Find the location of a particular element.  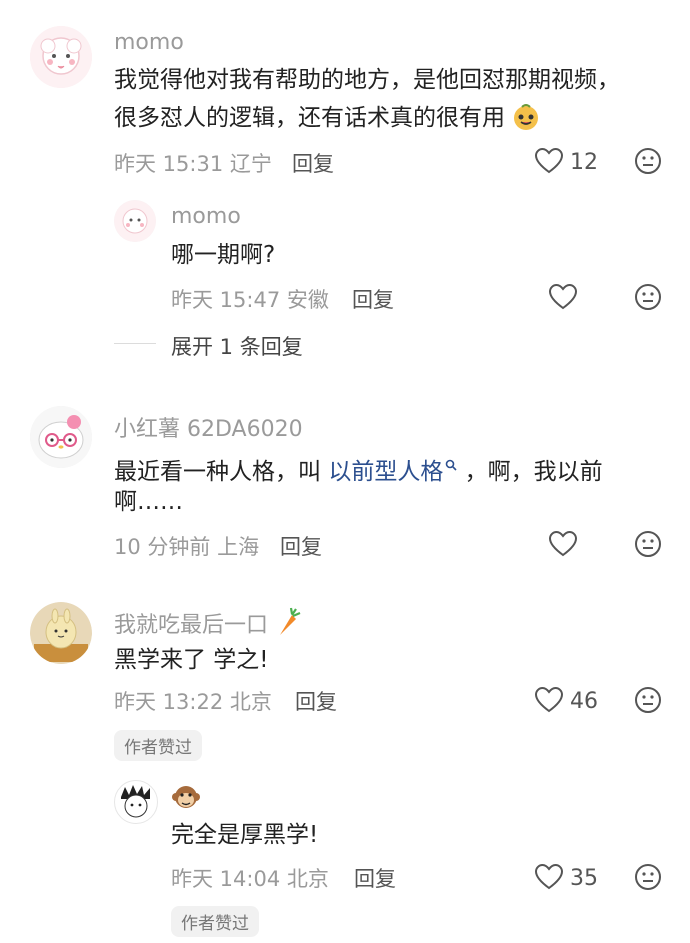

like-count: 35 is located at coordinates (584, 878).